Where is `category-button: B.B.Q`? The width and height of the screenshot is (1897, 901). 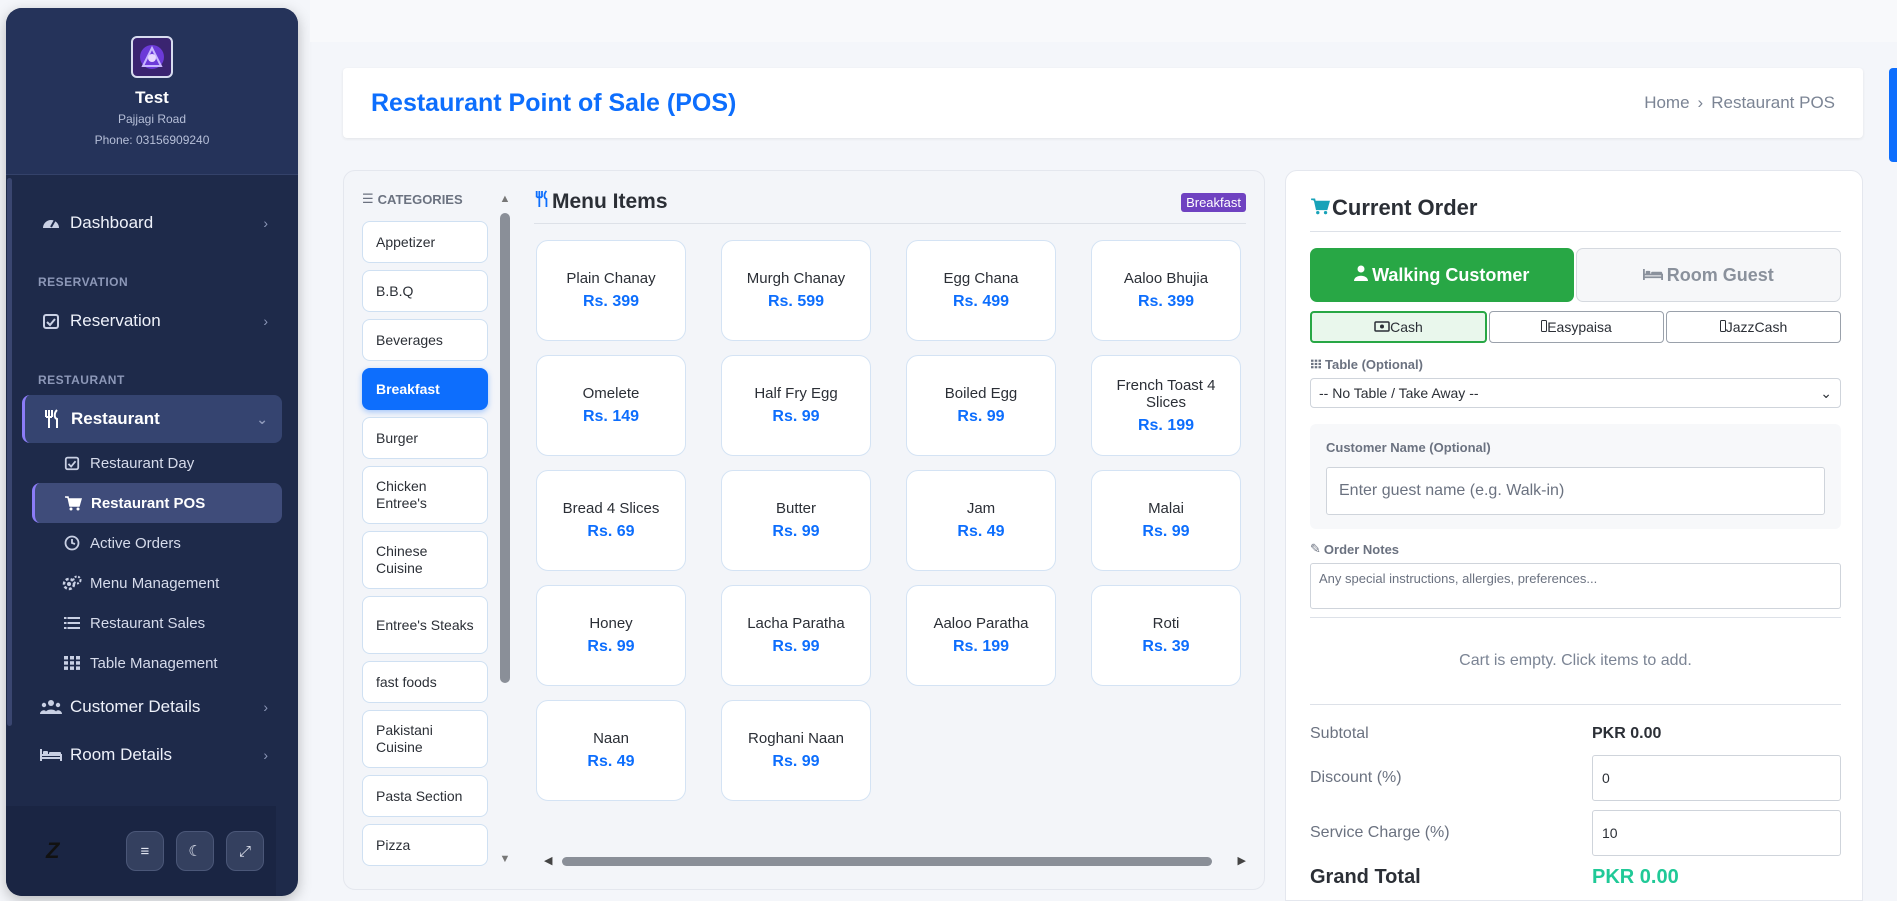 category-button: B.B.Q is located at coordinates (425, 291).